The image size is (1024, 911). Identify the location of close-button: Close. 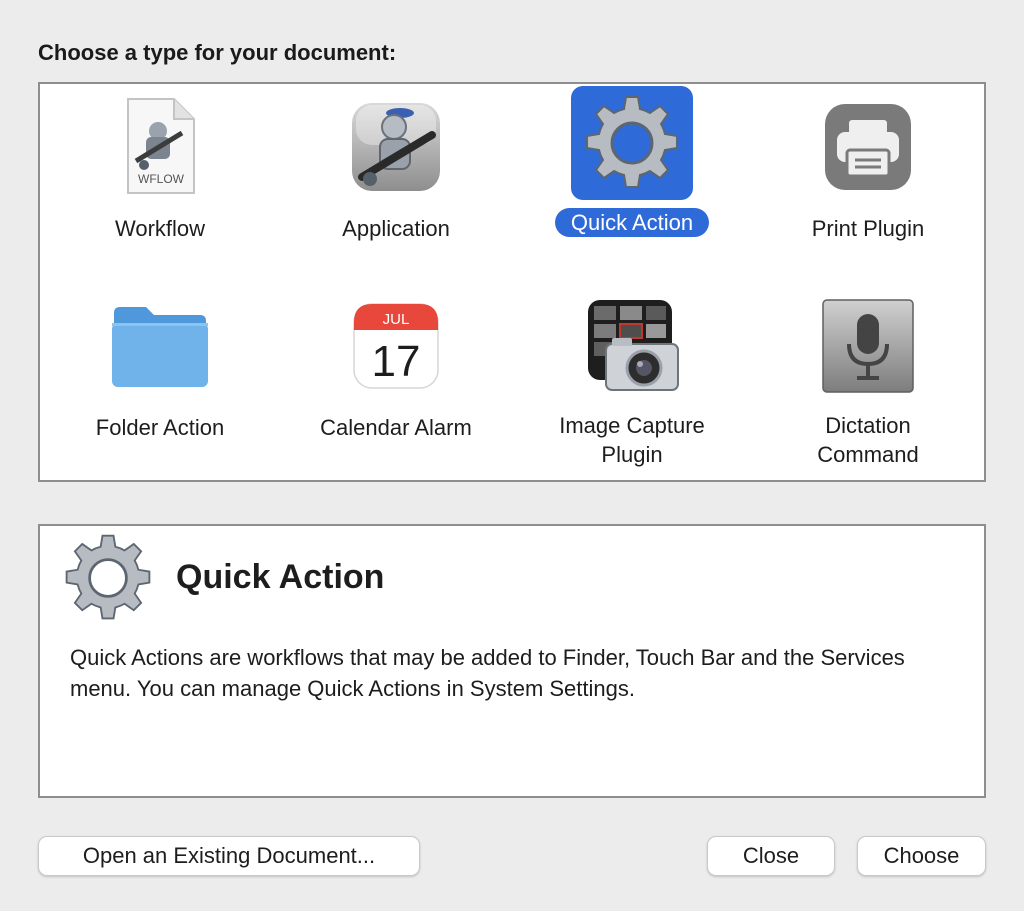
(771, 856).